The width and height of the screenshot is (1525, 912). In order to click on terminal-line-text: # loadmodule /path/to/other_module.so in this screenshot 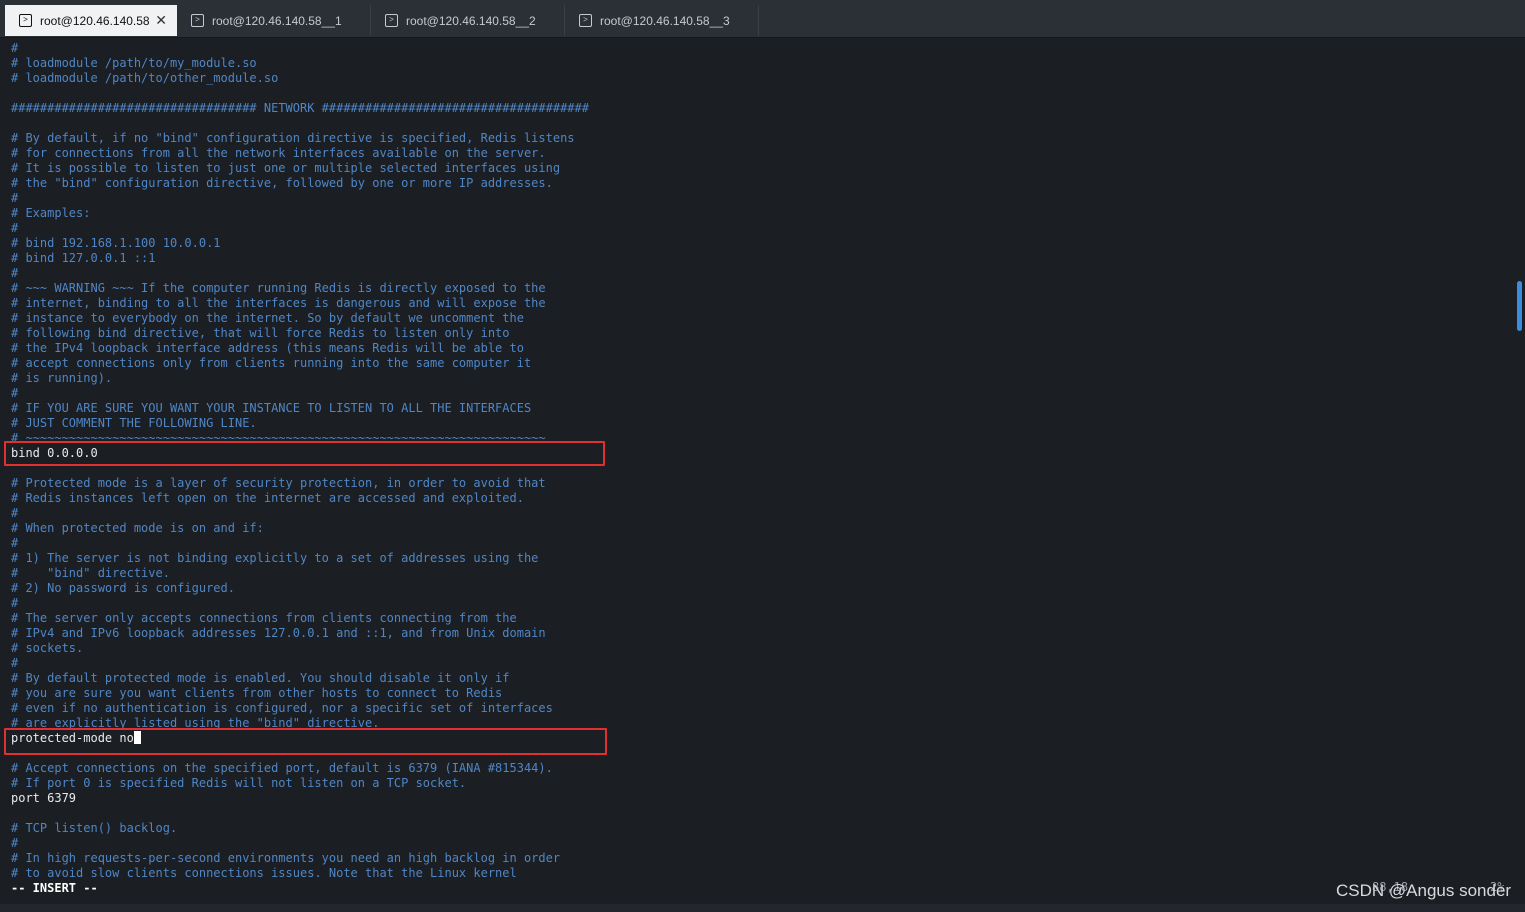, I will do `click(145, 78)`.